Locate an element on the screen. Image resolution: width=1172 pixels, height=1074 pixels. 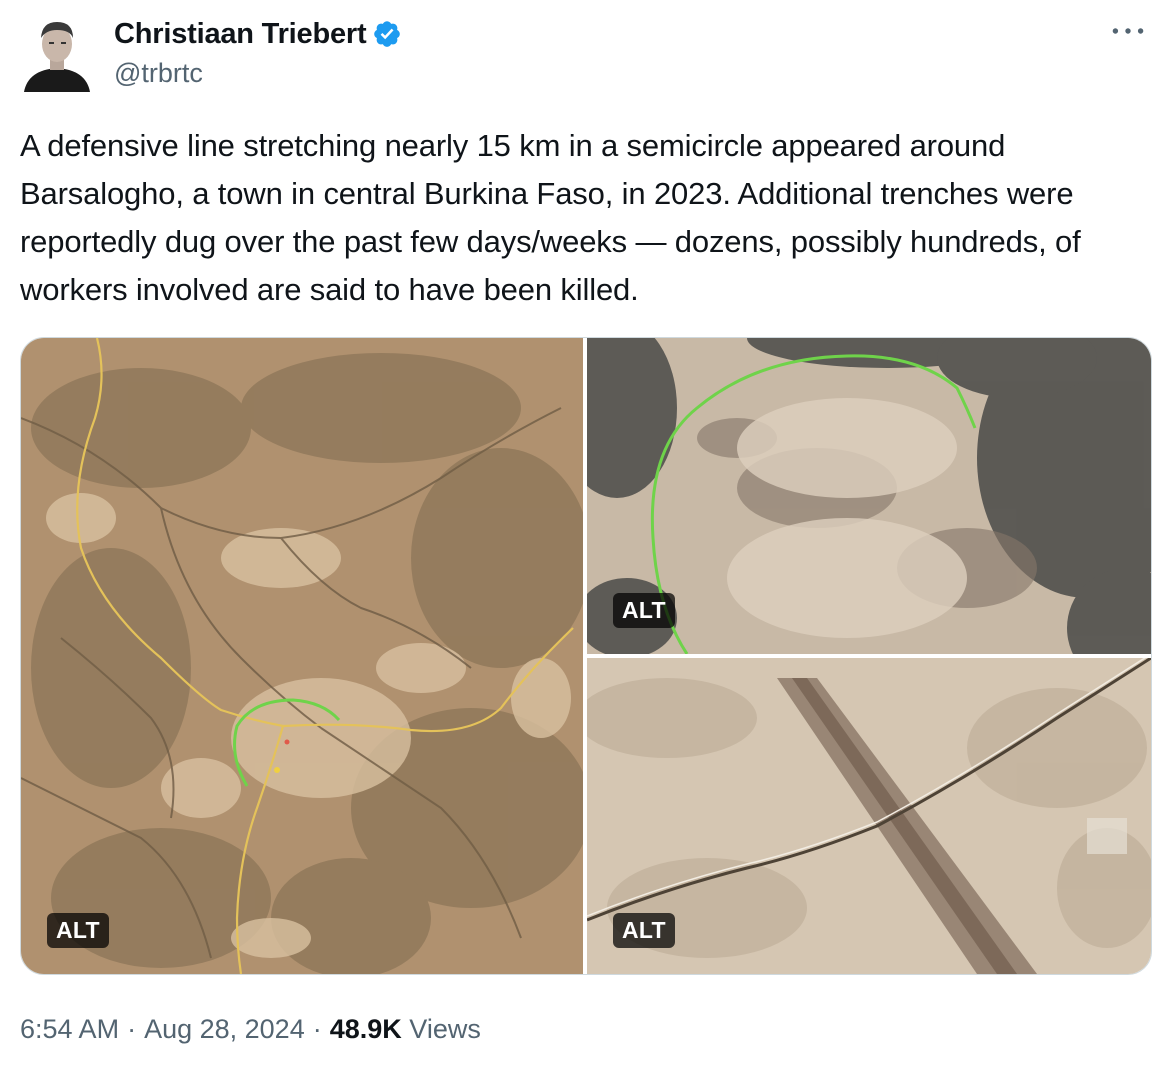
views-label: Views is located at coordinates (445, 1029).